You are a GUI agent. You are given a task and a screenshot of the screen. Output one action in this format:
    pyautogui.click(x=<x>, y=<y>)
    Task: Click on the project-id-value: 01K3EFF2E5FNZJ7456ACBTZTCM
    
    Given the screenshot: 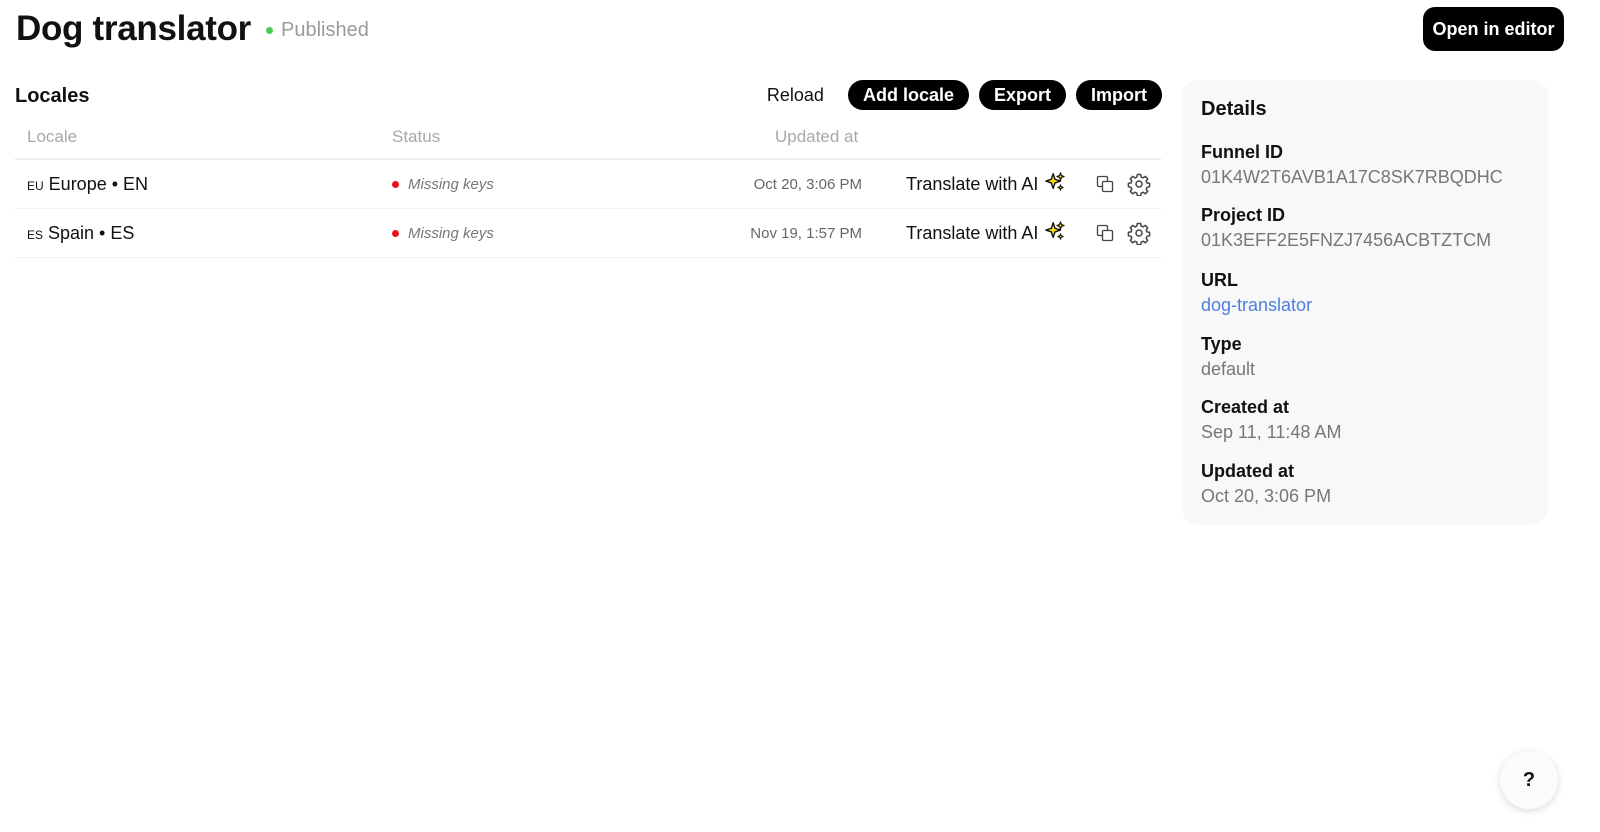 What is the action you would take?
    pyautogui.click(x=1346, y=240)
    